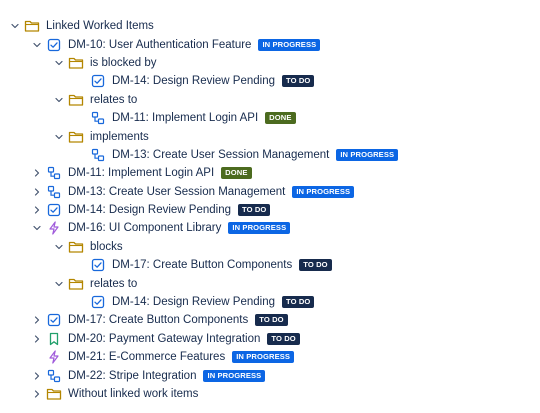 This screenshot has height=413, width=540. Describe the element at coordinates (146, 357) in the screenshot. I see `tree-row-label: DM-21: E-Commerce Features` at that location.